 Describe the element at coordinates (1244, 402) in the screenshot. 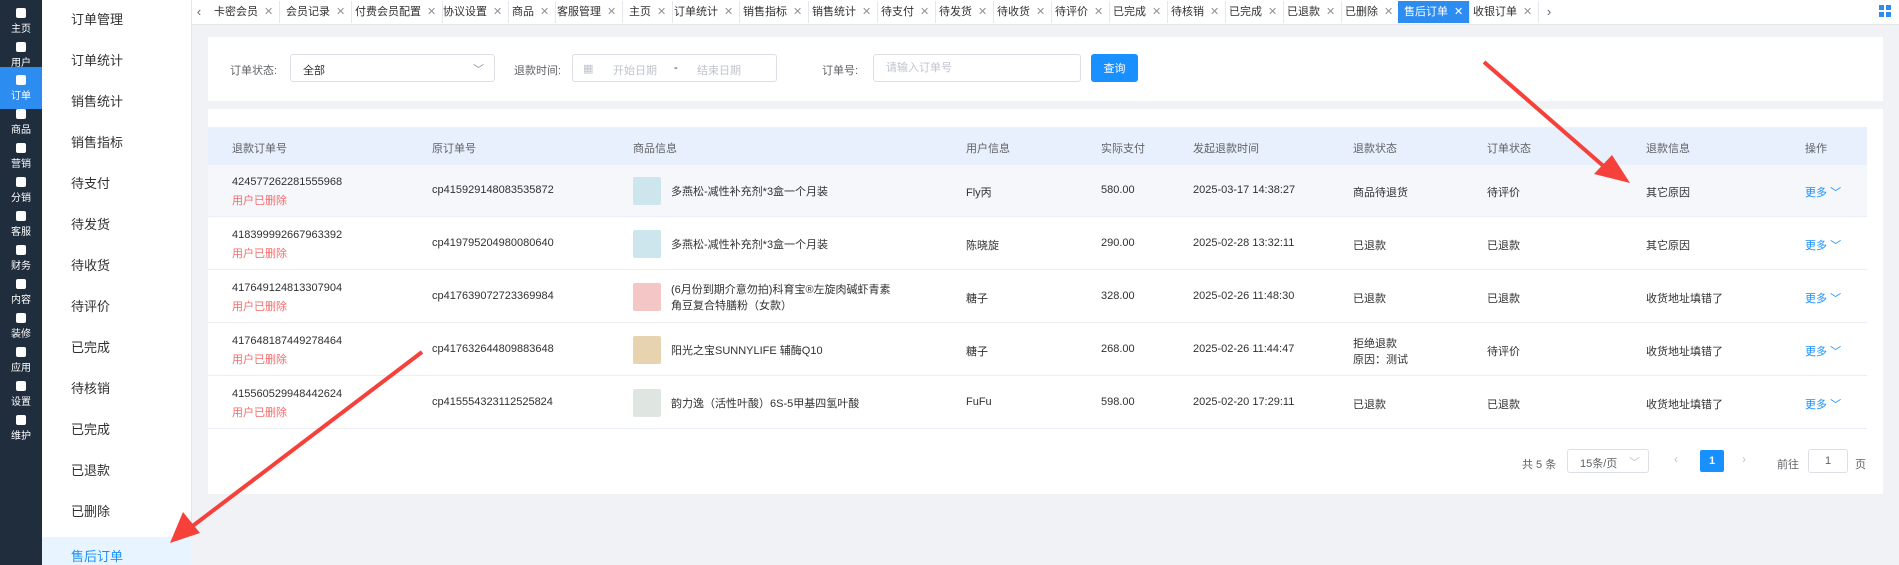

I see `refund-time: 2025-02-20 17:29:11` at that location.